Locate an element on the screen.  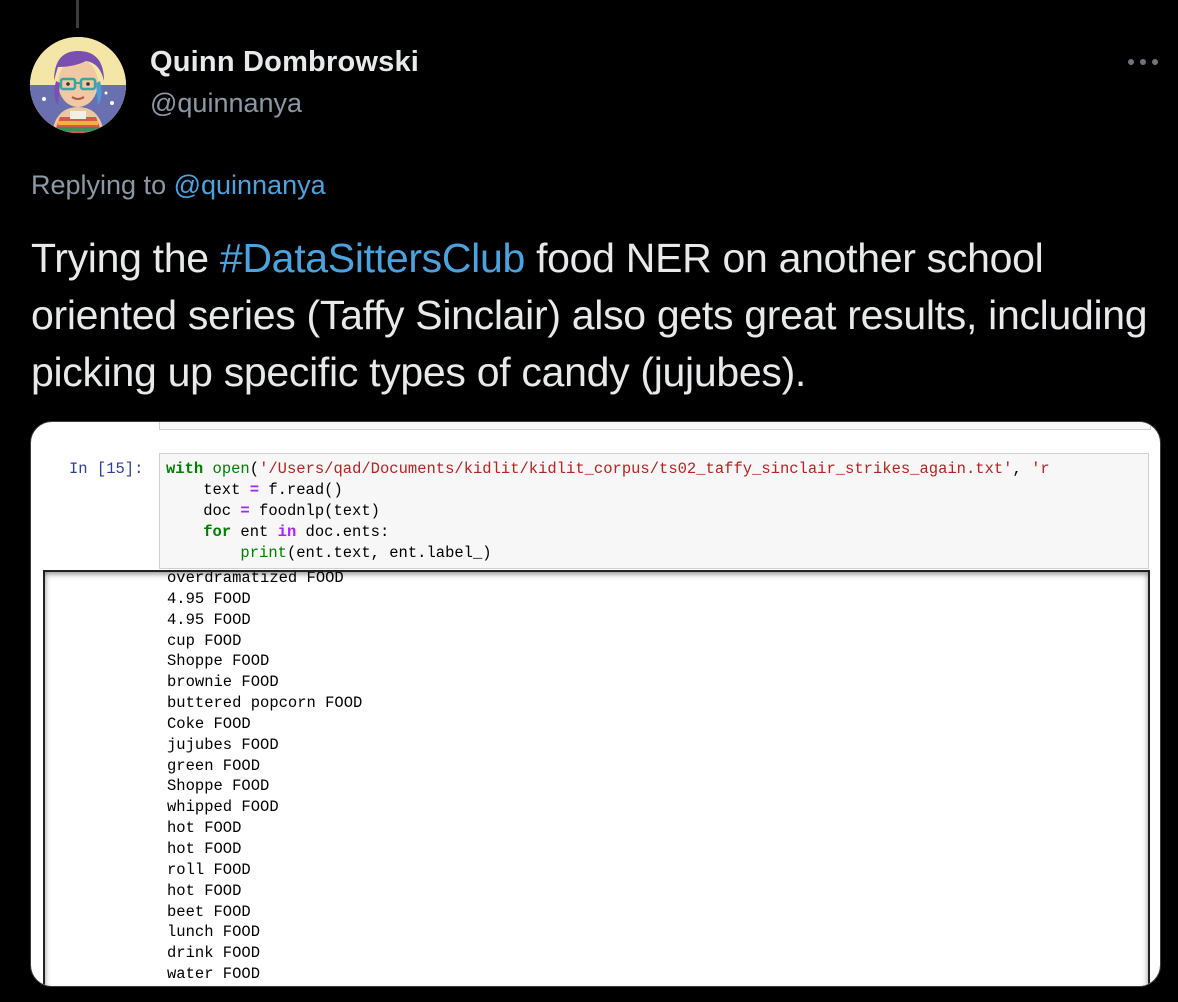
output-line: jujubes FOOD is located at coordinates (223, 744).